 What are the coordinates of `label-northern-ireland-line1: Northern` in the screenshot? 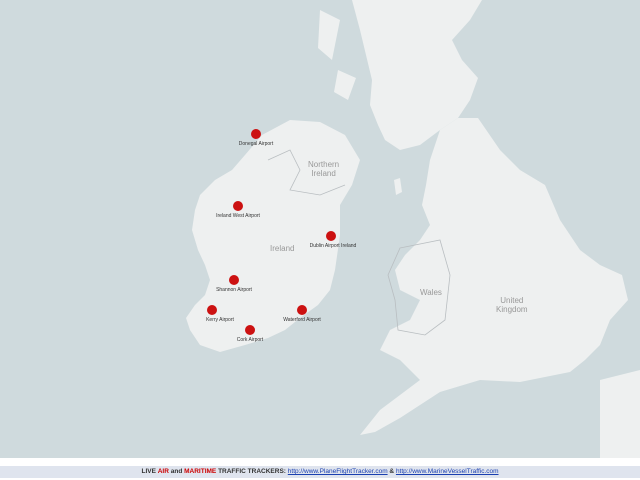 It's located at (324, 164).